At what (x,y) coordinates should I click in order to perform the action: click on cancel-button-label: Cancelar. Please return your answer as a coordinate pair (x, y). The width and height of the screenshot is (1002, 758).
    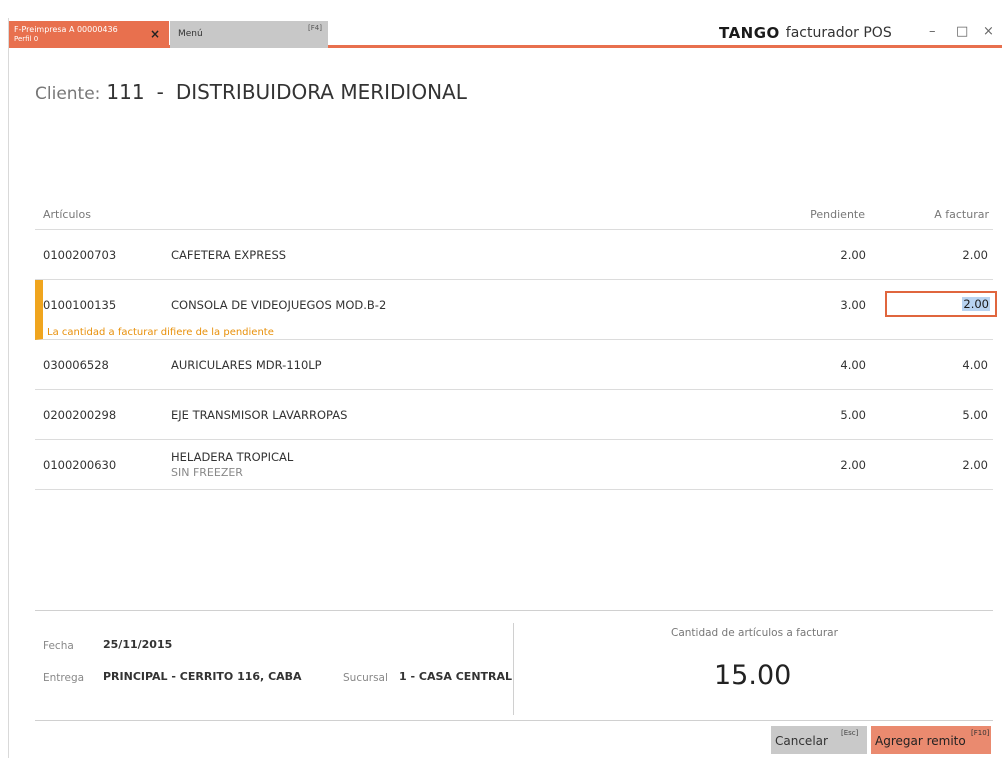
    Looking at the image, I should click on (801, 741).